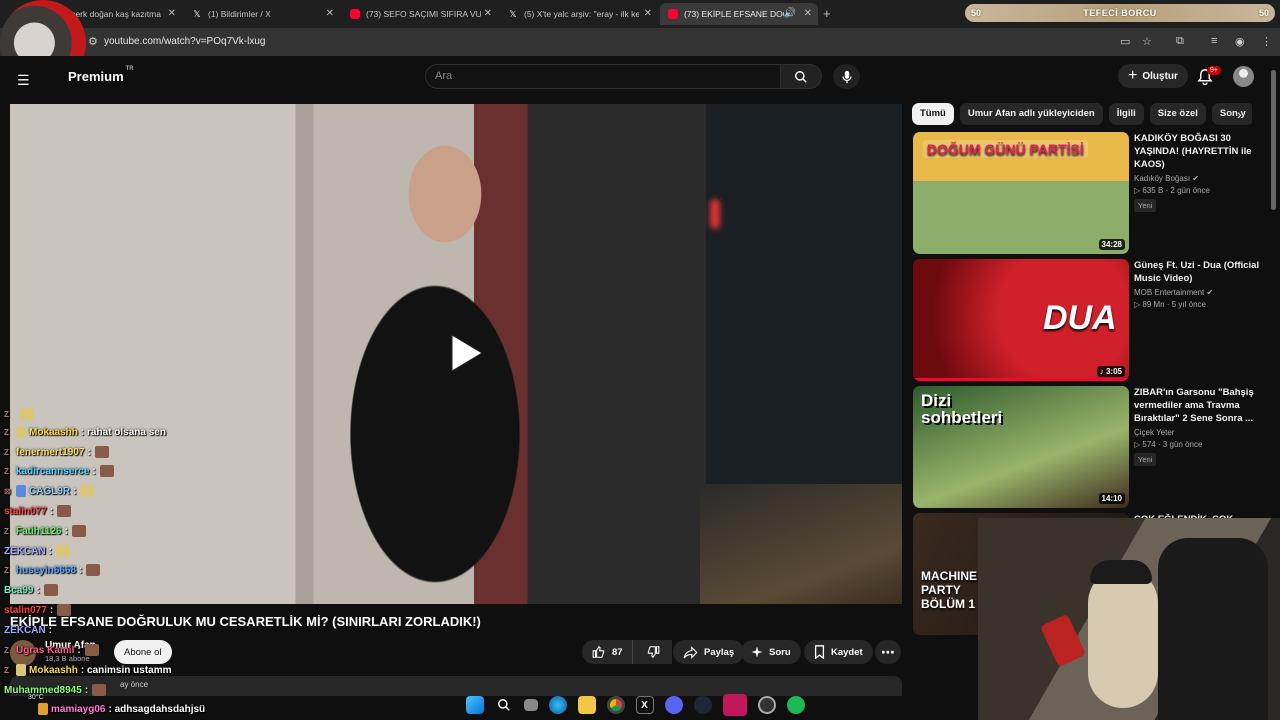  What do you see at coordinates (1123, 638) in the screenshot?
I see `webcam-person` at bounding box center [1123, 638].